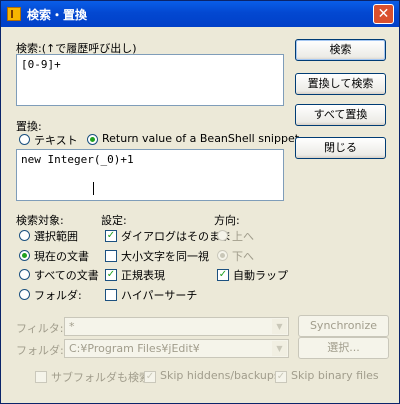 Image resolution: width=400 pixels, height=404 pixels. What do you see at coordinates (176, 236) in the screenshot?
I see `keep-dialog-label: ダイアログはそのまま` at bounding box center [176, 236].